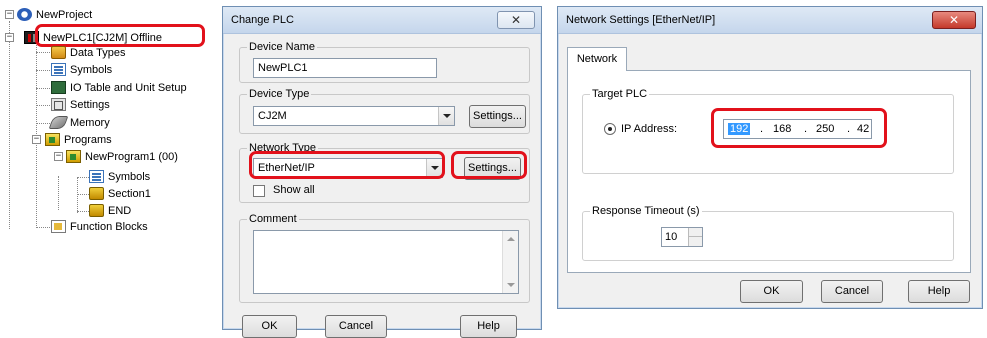 Image resolution: width=987 pixels, height=338 pixels. What do you see at coordinates (58, 104) in the screenshot?
I see `settings-icon` at bounding box center [58, 104].